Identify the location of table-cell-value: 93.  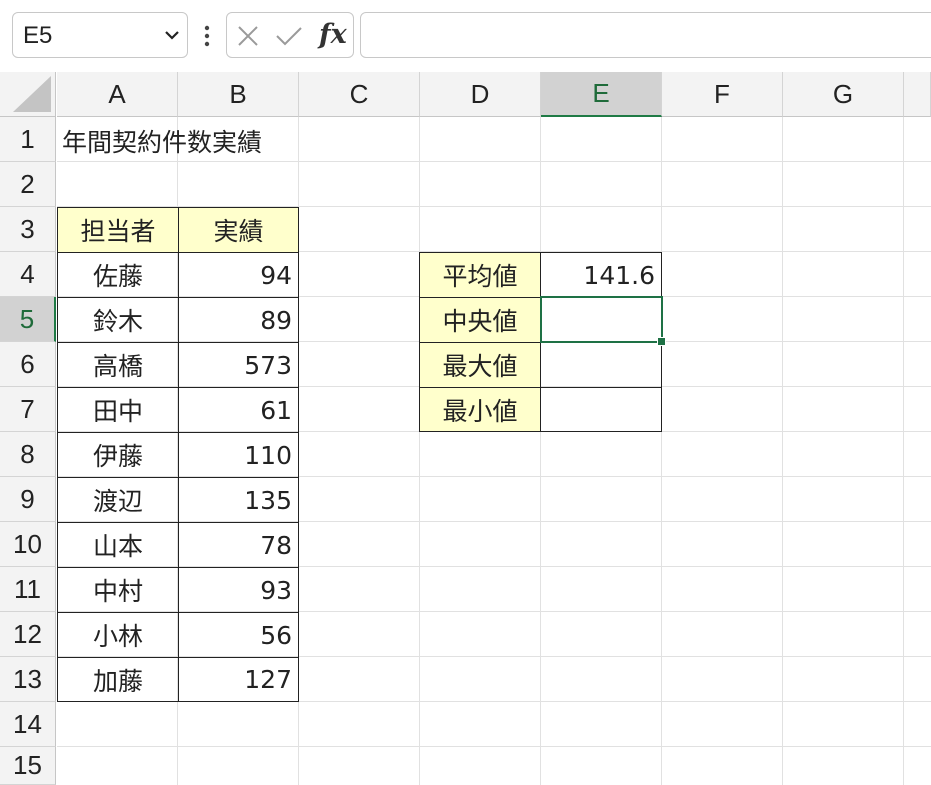
(238, 590).